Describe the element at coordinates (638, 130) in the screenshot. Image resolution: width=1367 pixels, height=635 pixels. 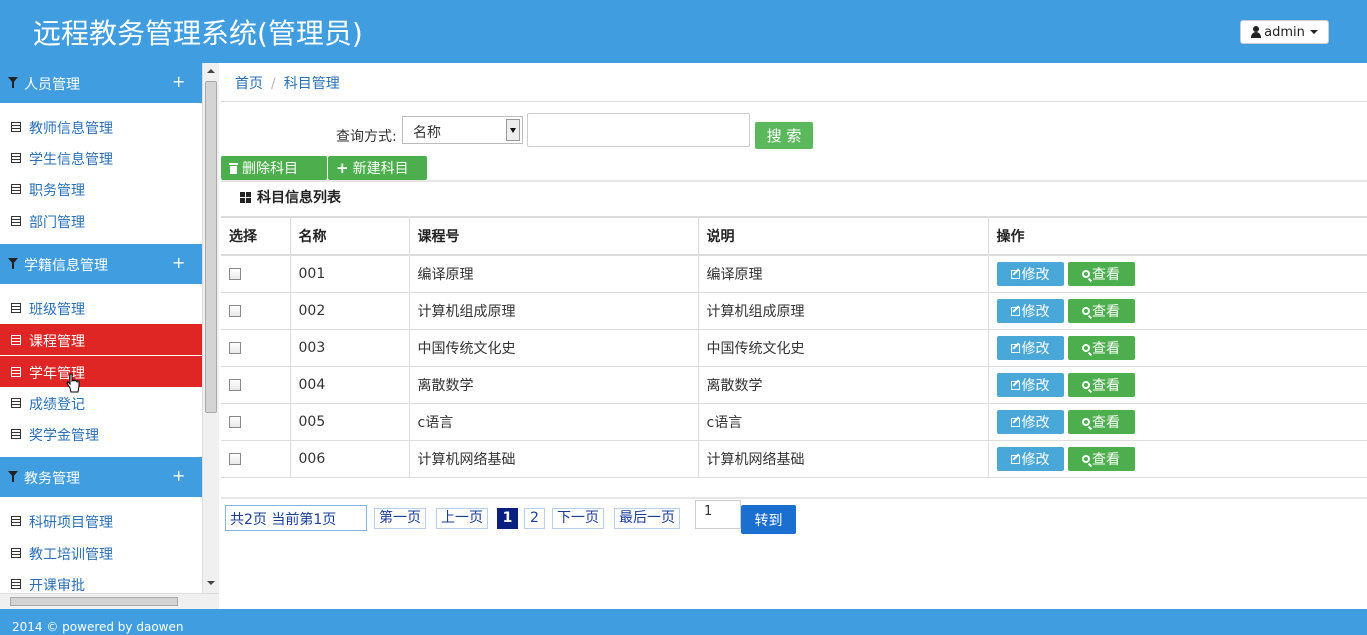
I see `search-input` at that location.